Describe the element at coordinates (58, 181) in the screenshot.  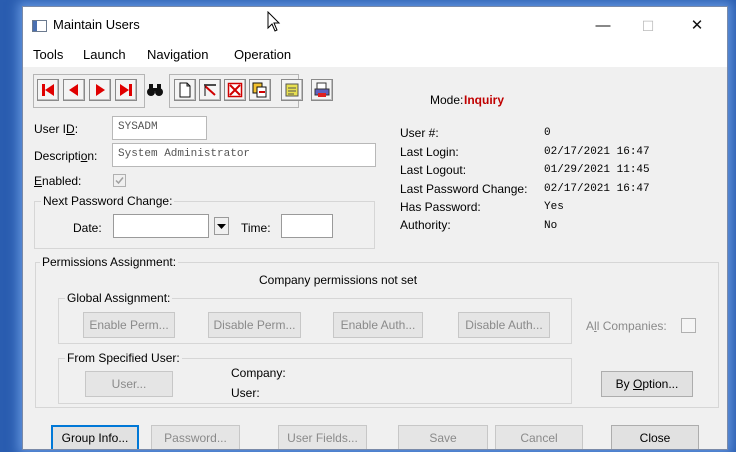
I see `enabled-label: Enabled:` at that location.